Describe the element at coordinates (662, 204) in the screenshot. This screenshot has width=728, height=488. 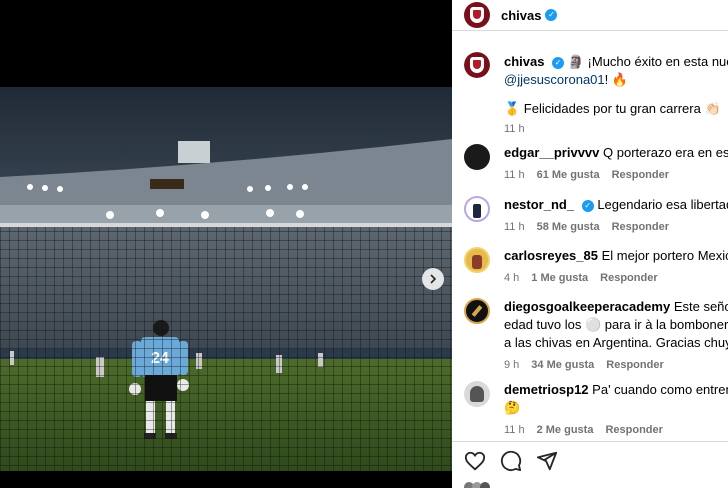
I see `comment-text: Legendario esa libertadores 🔥` at that location.